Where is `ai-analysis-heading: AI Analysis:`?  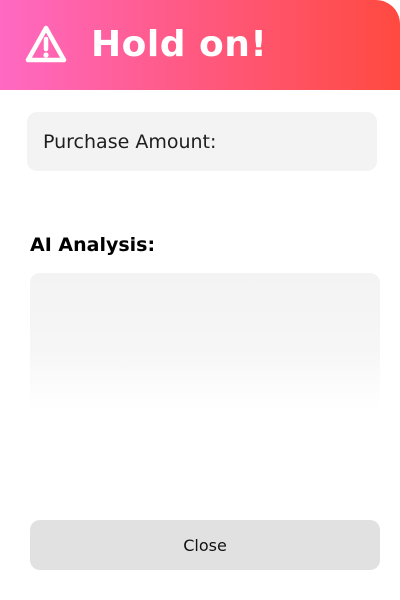
ai-analysis-heading: AI Analysis: is located at coordinates (93, 245).